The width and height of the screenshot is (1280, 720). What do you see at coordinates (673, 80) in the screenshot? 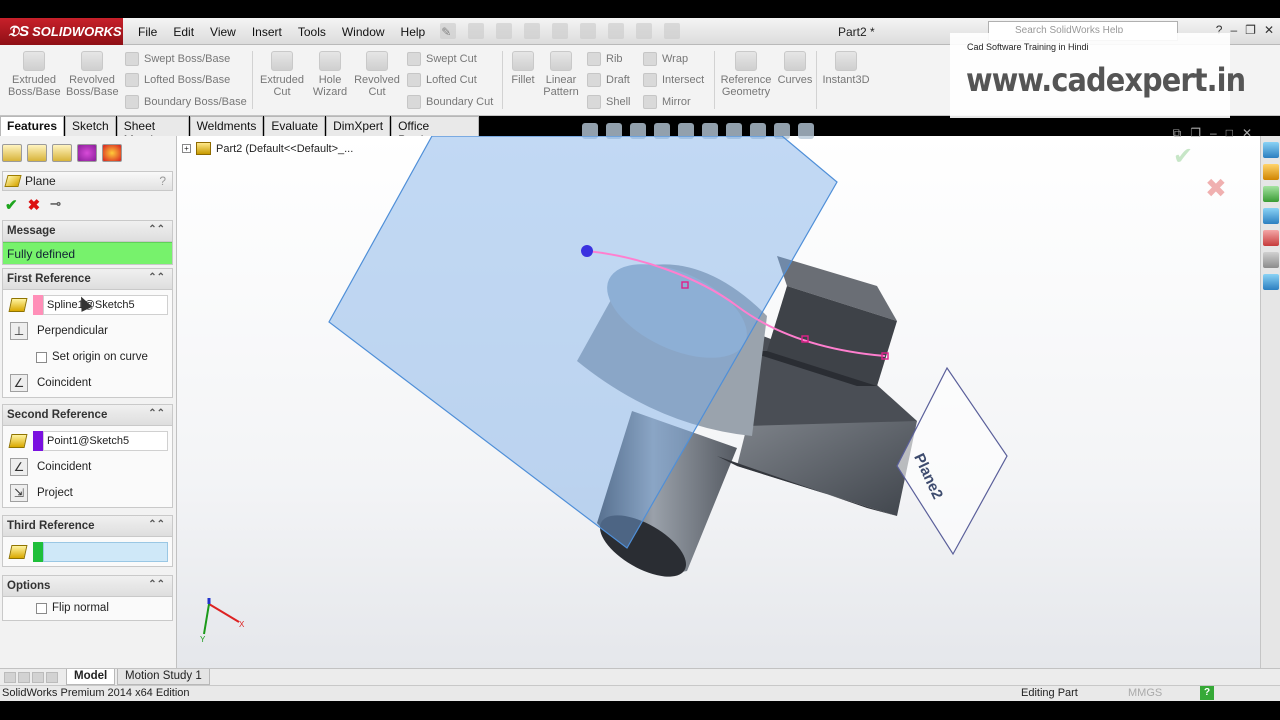
I see `intersect-button: Intersect` at bounding box center [673, 80].